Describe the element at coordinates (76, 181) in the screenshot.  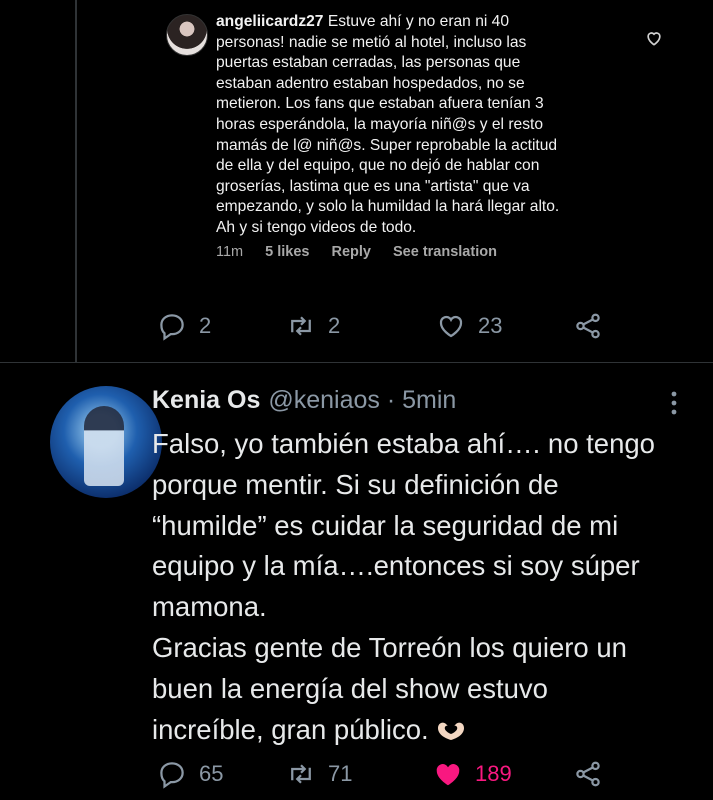
I see `thread-line` at that location.